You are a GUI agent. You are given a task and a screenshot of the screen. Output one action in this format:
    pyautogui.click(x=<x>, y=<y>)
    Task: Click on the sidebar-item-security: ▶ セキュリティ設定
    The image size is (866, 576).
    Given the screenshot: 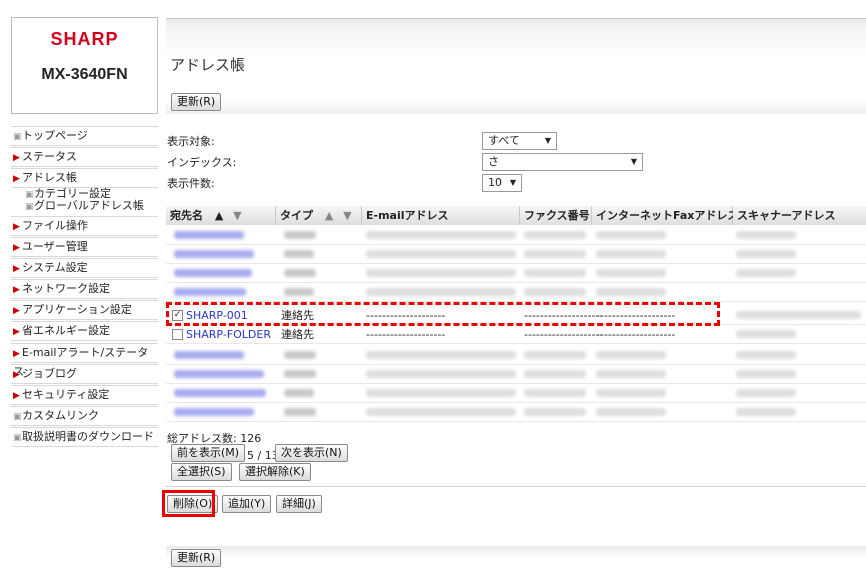 What is the action you would take?
    pyautogui.click(x=84, y=395)
    